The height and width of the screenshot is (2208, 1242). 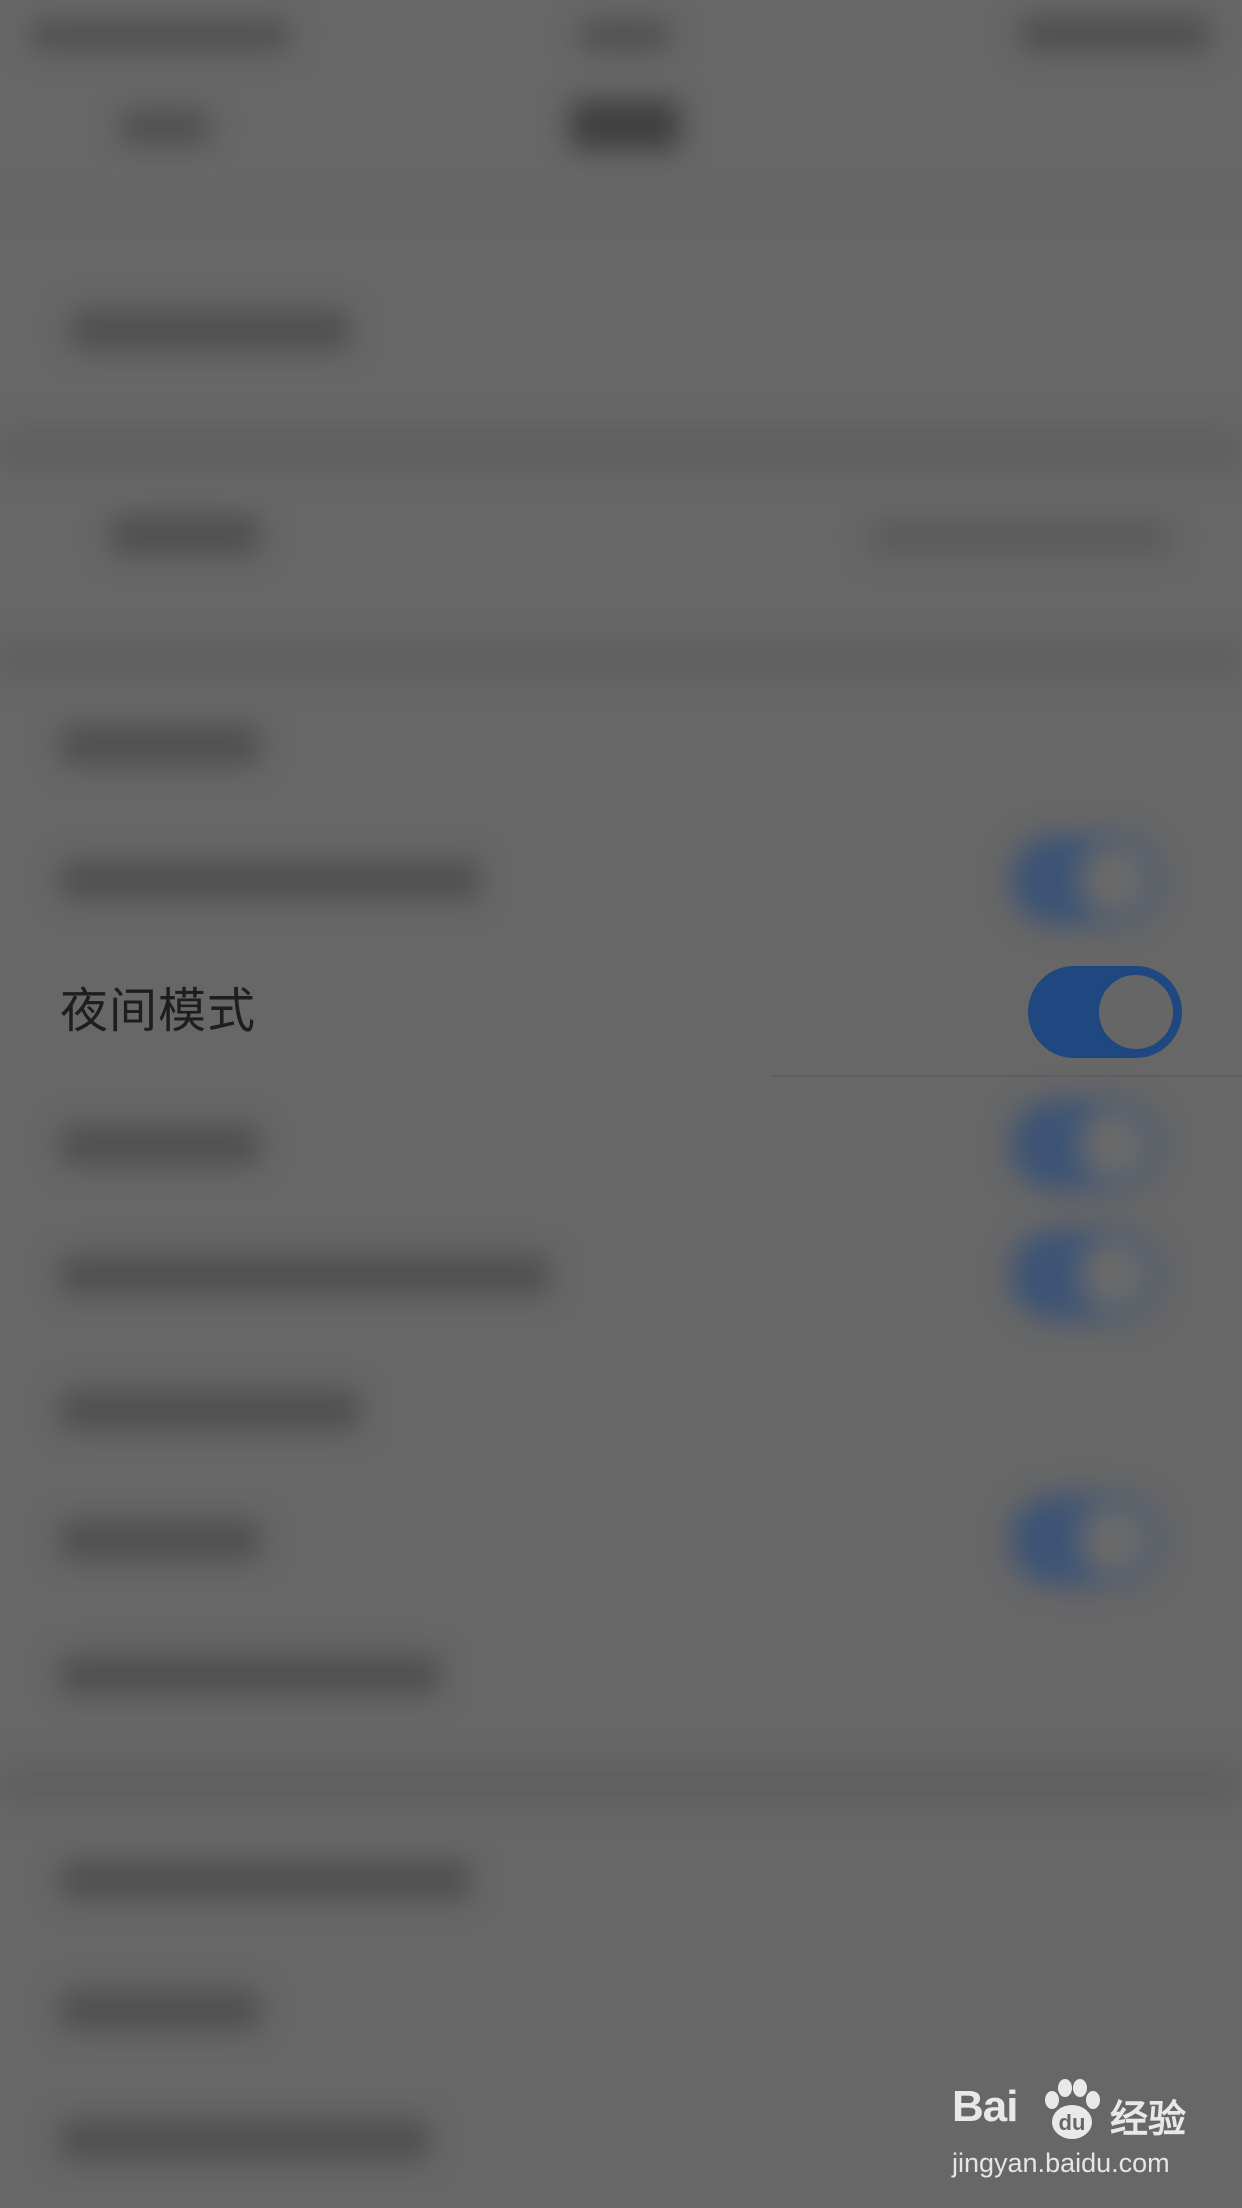 I want to click on svg-text: du, so click(x=1072, y=2122).